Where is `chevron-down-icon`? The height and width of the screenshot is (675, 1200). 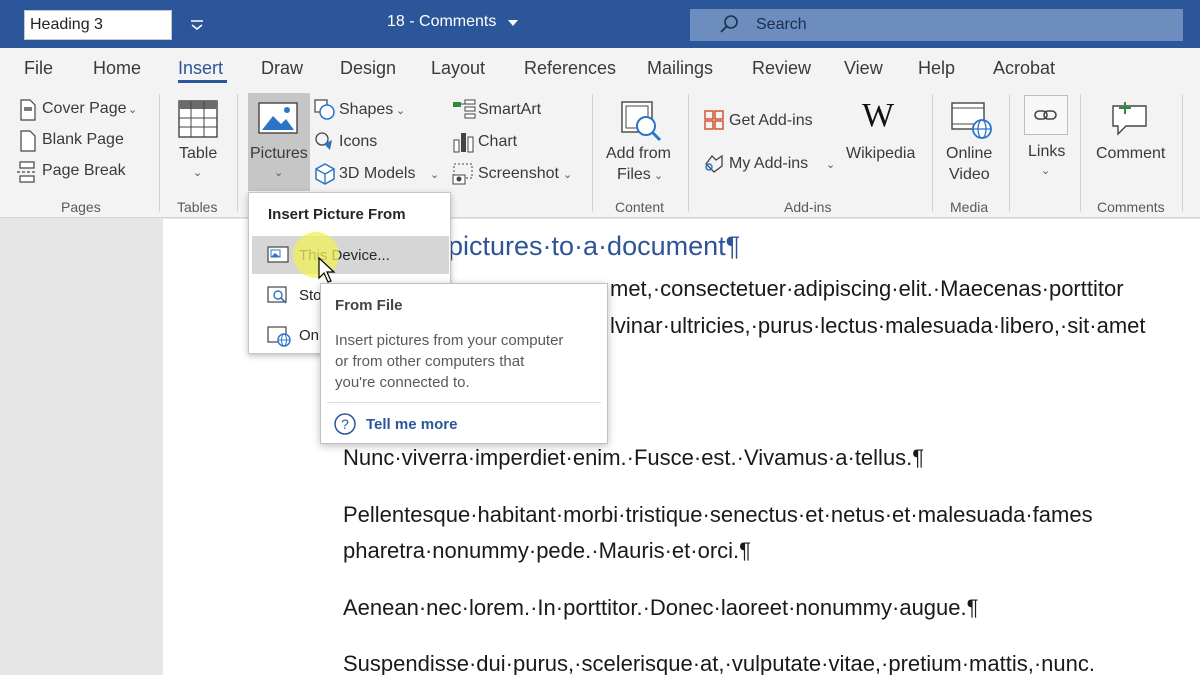
chevron-down-icon is located at coordinates (513, 23).